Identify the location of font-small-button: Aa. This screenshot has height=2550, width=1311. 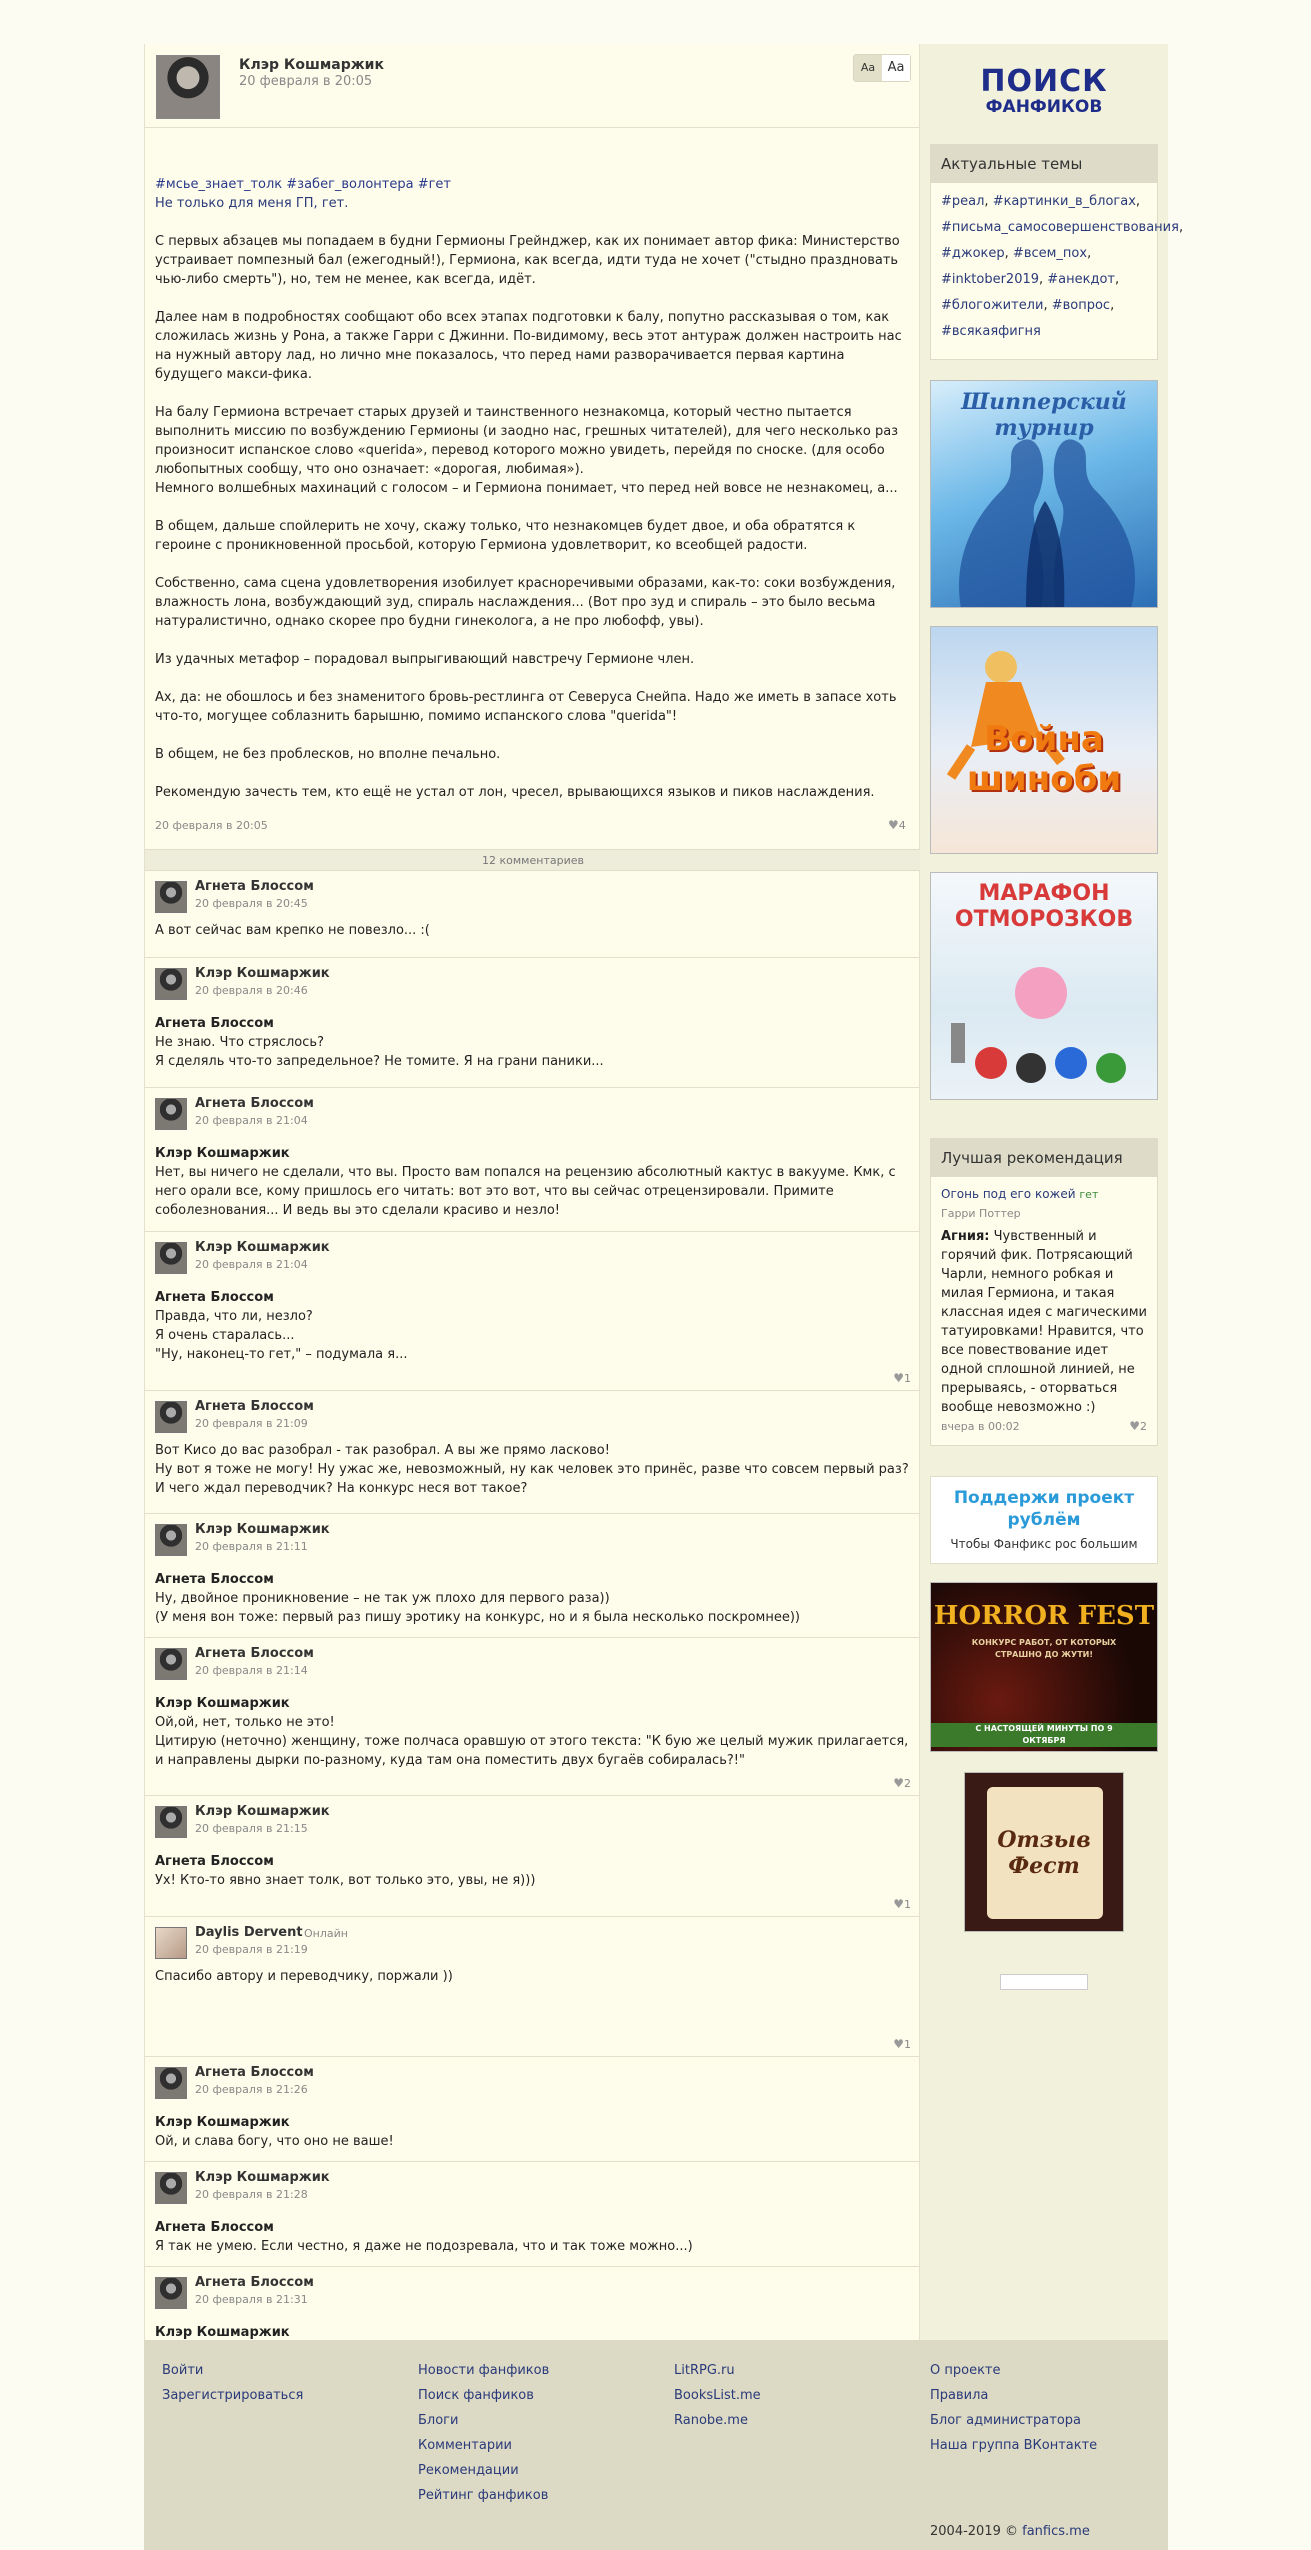
(868, 68).